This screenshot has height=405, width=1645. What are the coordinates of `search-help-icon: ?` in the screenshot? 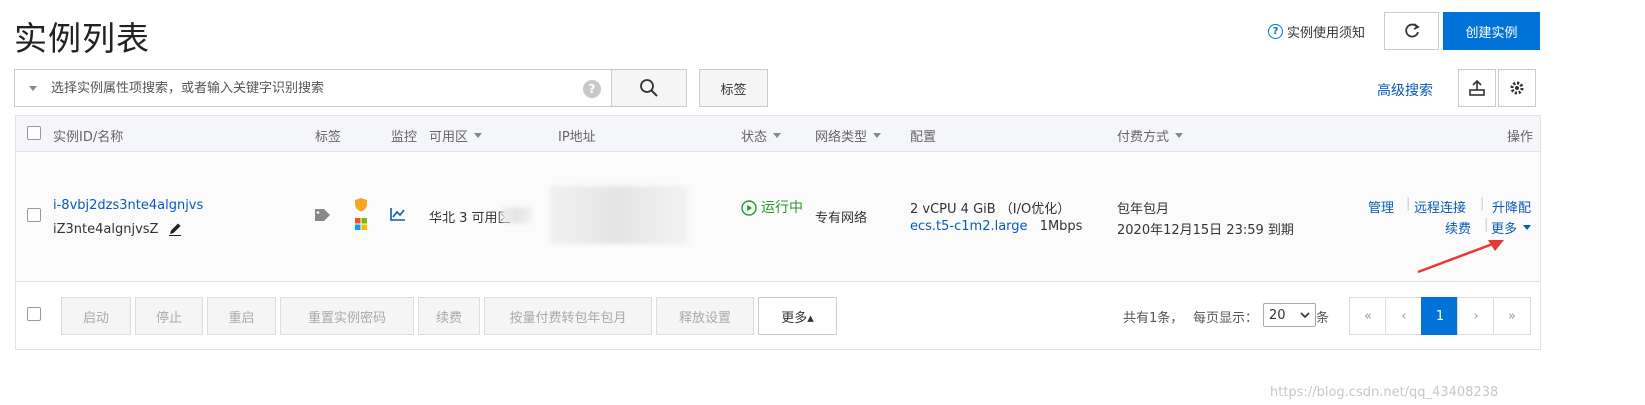 It's located at (592, 89).